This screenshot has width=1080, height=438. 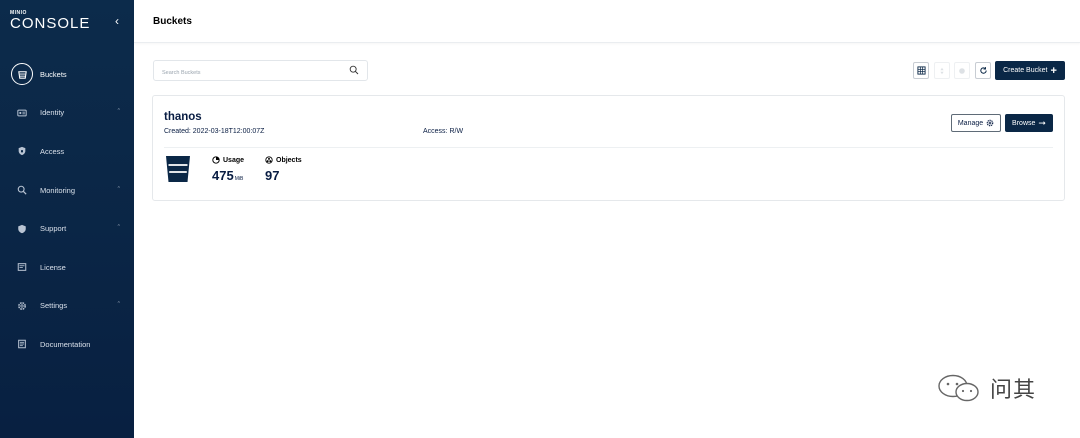 I want to click on set-lifecycle-button, so click(x=942, y=70).